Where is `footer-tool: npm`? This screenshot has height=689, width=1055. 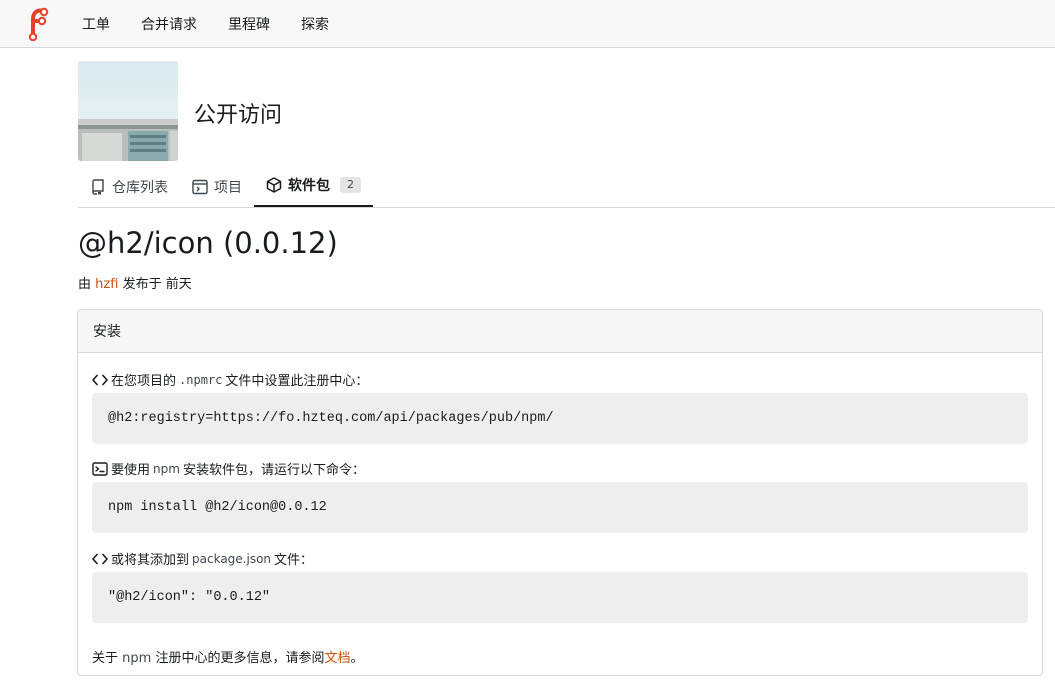
footer-tool: npm is located at coordinates (137, 658).